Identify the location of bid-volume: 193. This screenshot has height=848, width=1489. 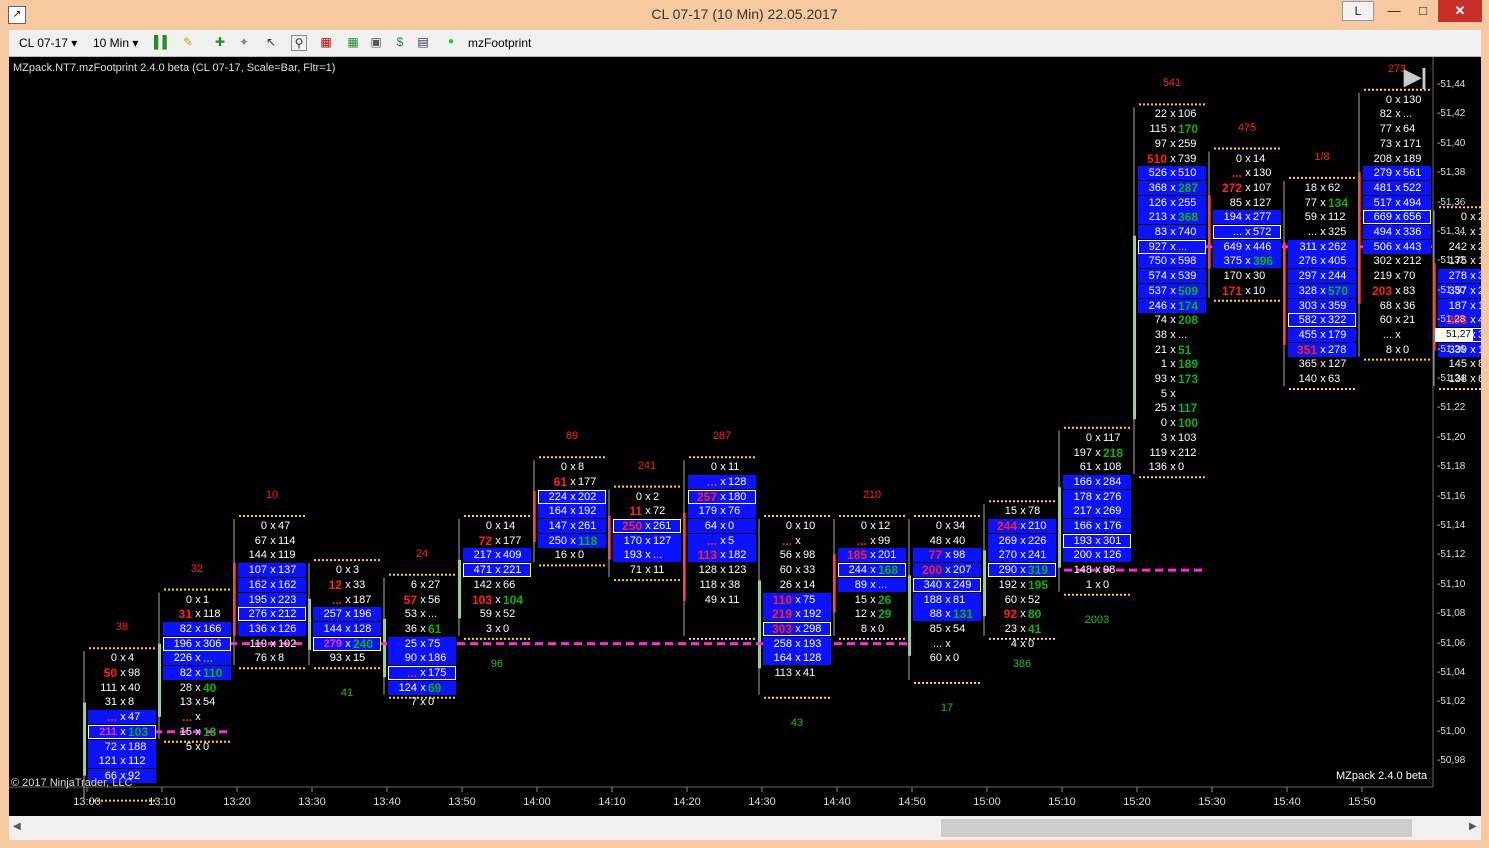
(1082, 540).